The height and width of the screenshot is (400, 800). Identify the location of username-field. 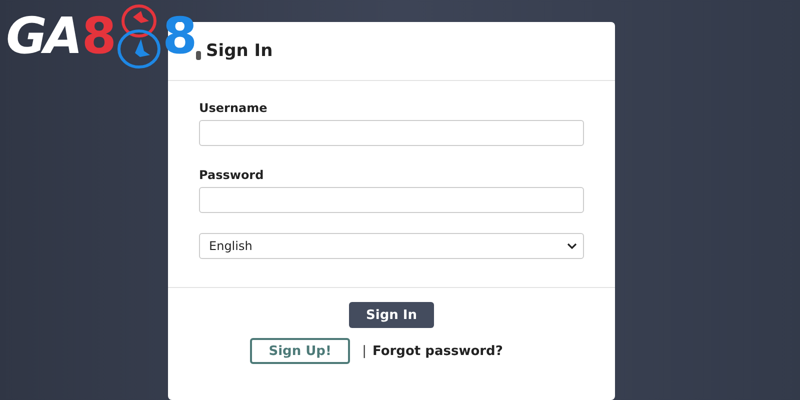
(391, 133).